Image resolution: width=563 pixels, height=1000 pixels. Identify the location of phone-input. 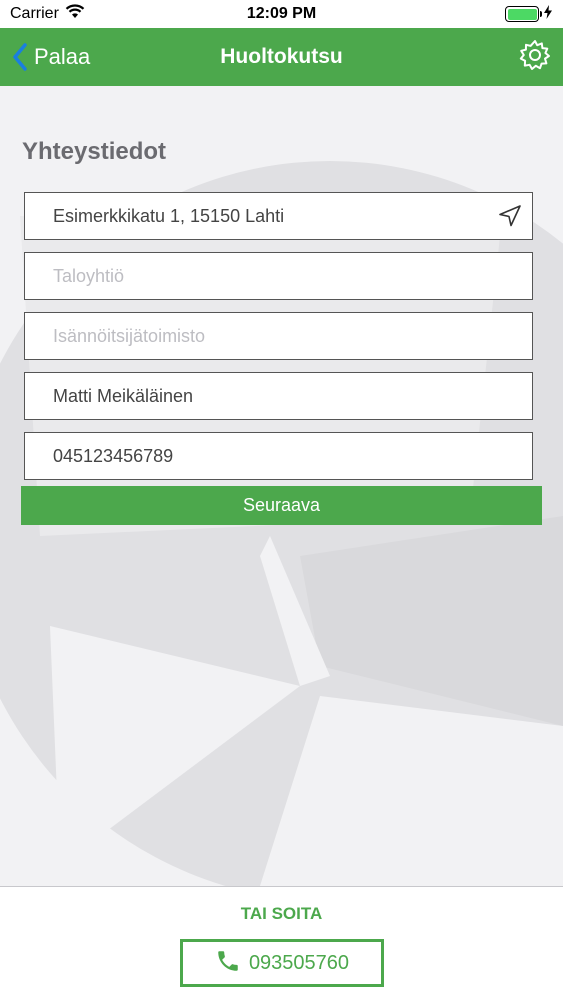
(278, 456).